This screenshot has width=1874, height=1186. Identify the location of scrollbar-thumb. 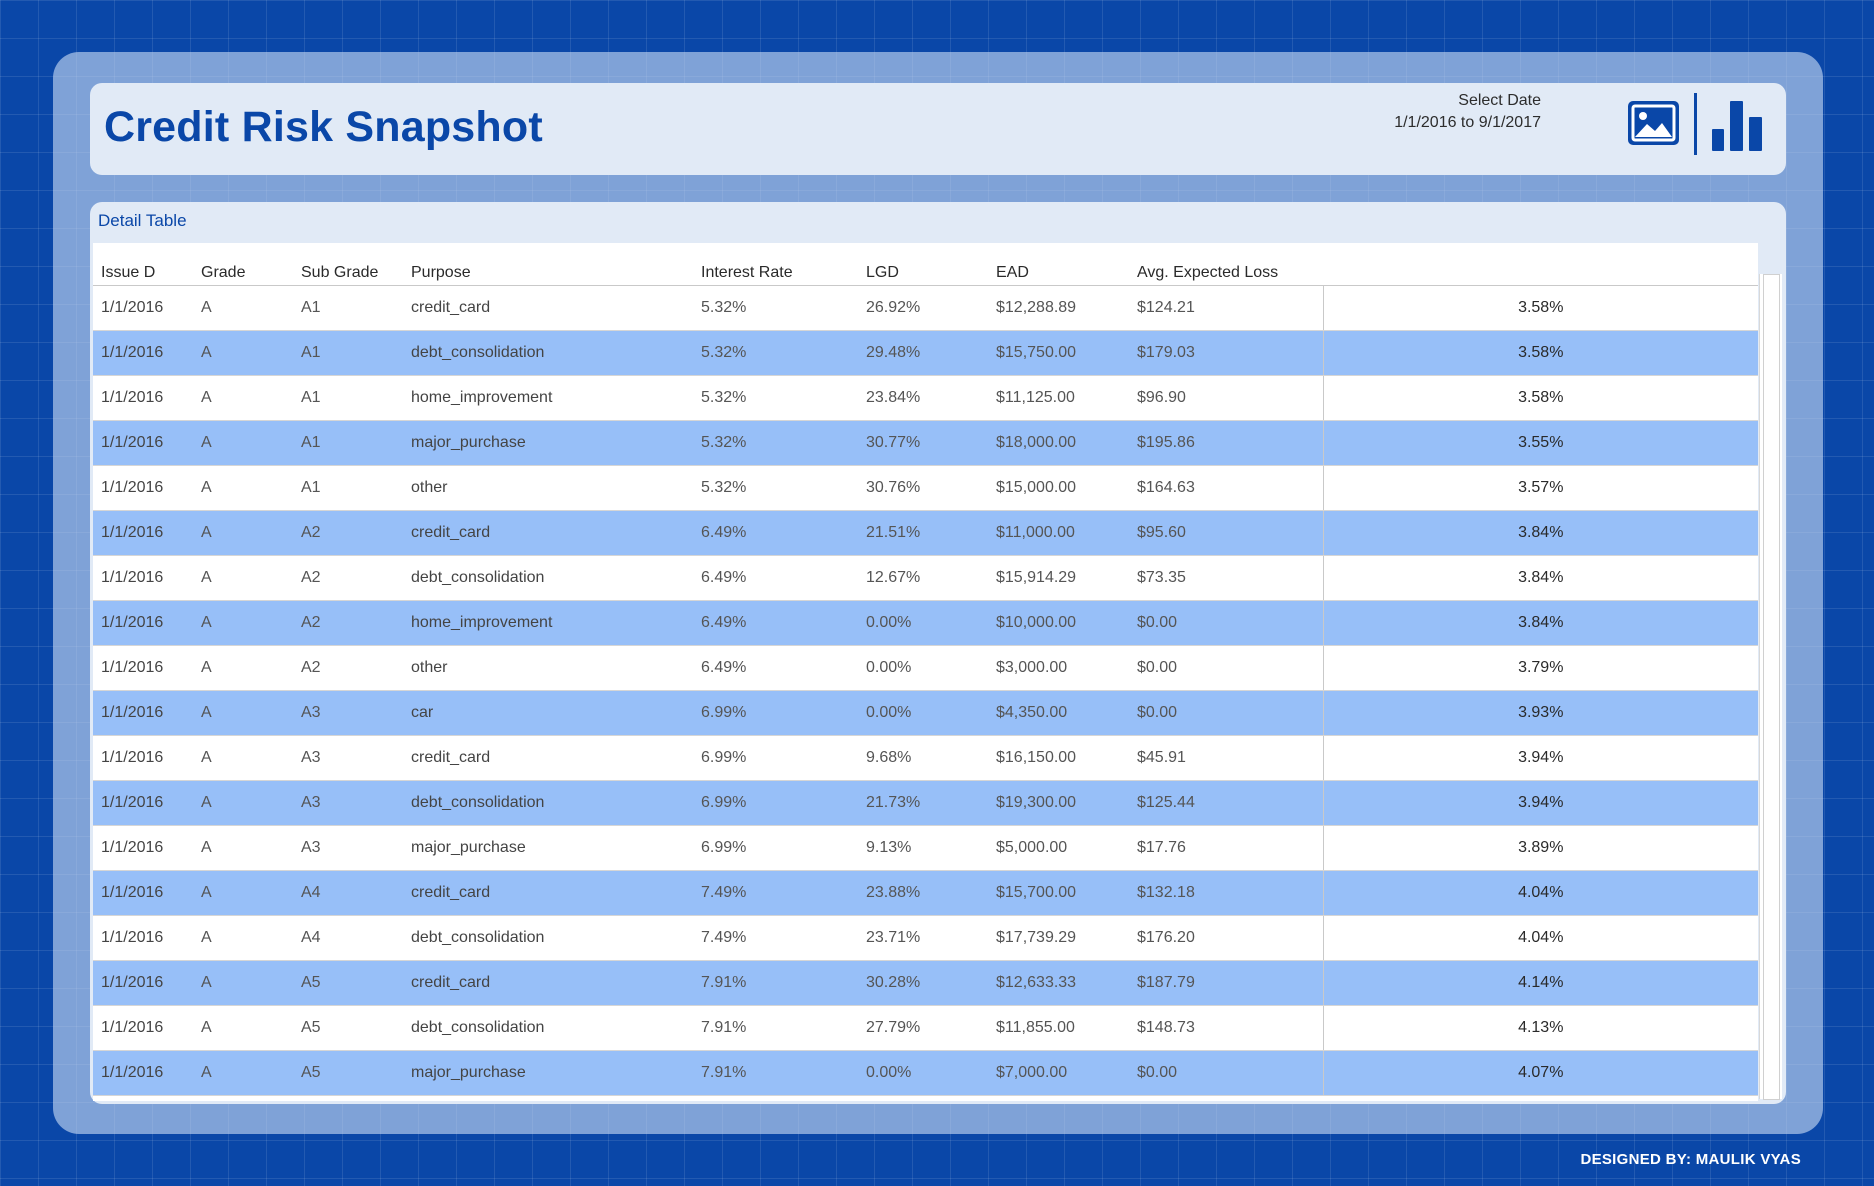
(1771, 687).